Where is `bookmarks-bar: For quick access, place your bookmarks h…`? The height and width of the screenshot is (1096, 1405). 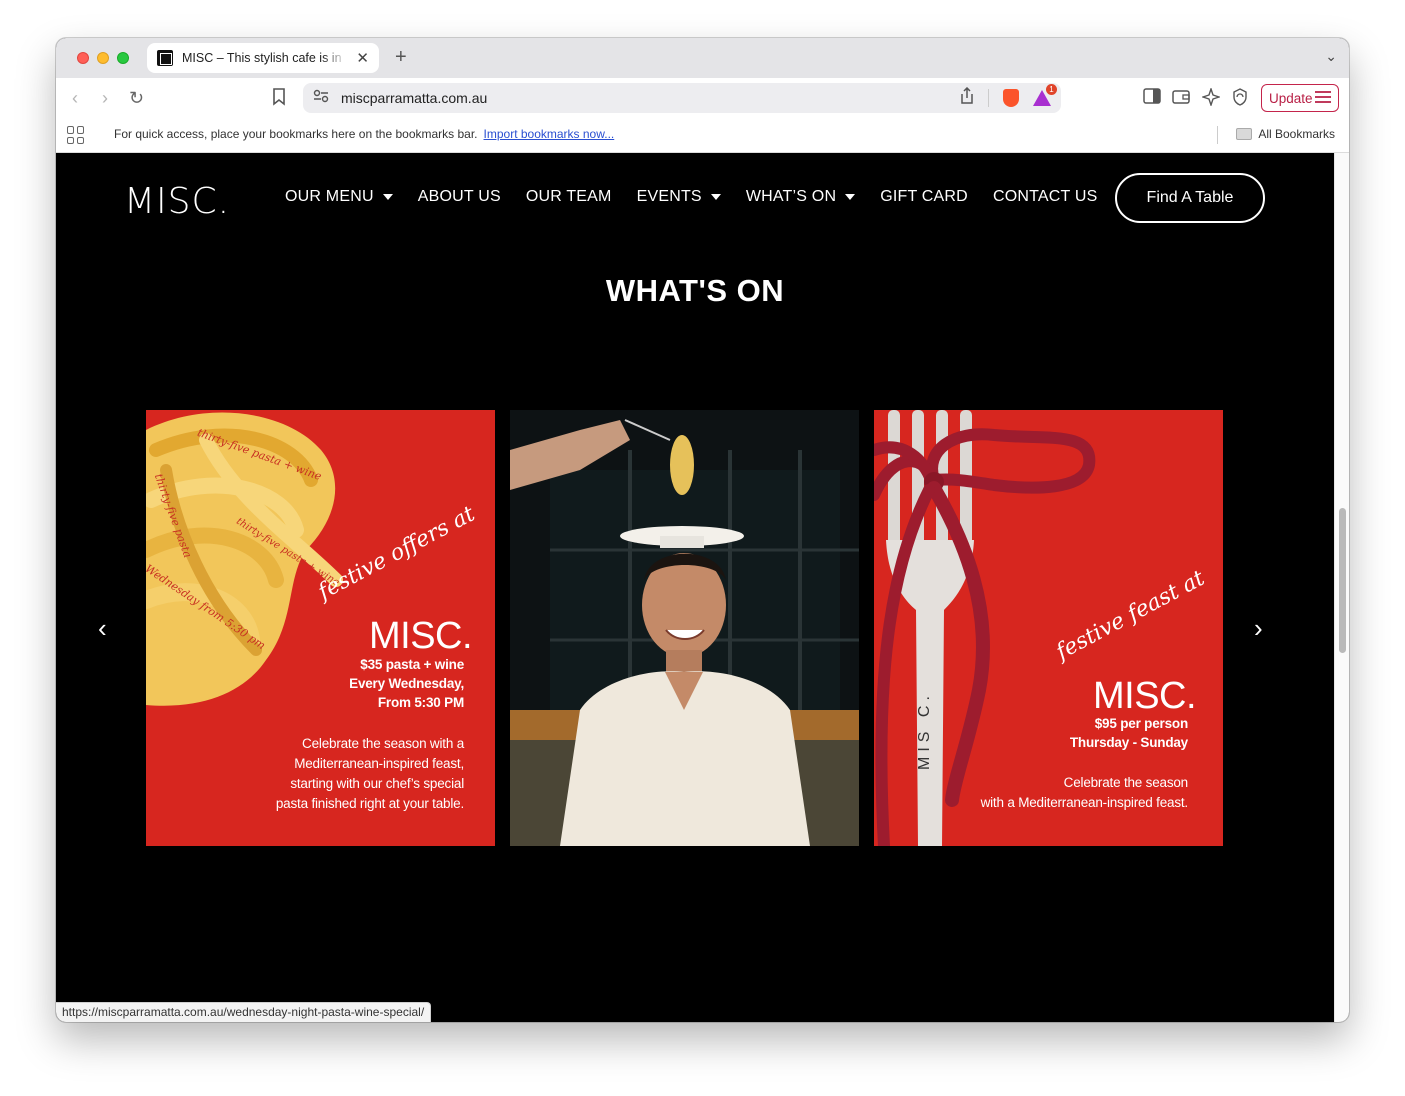 bookmarks-bar: For quick access, place your bookmarks h… is located at coordinates (702, 135).